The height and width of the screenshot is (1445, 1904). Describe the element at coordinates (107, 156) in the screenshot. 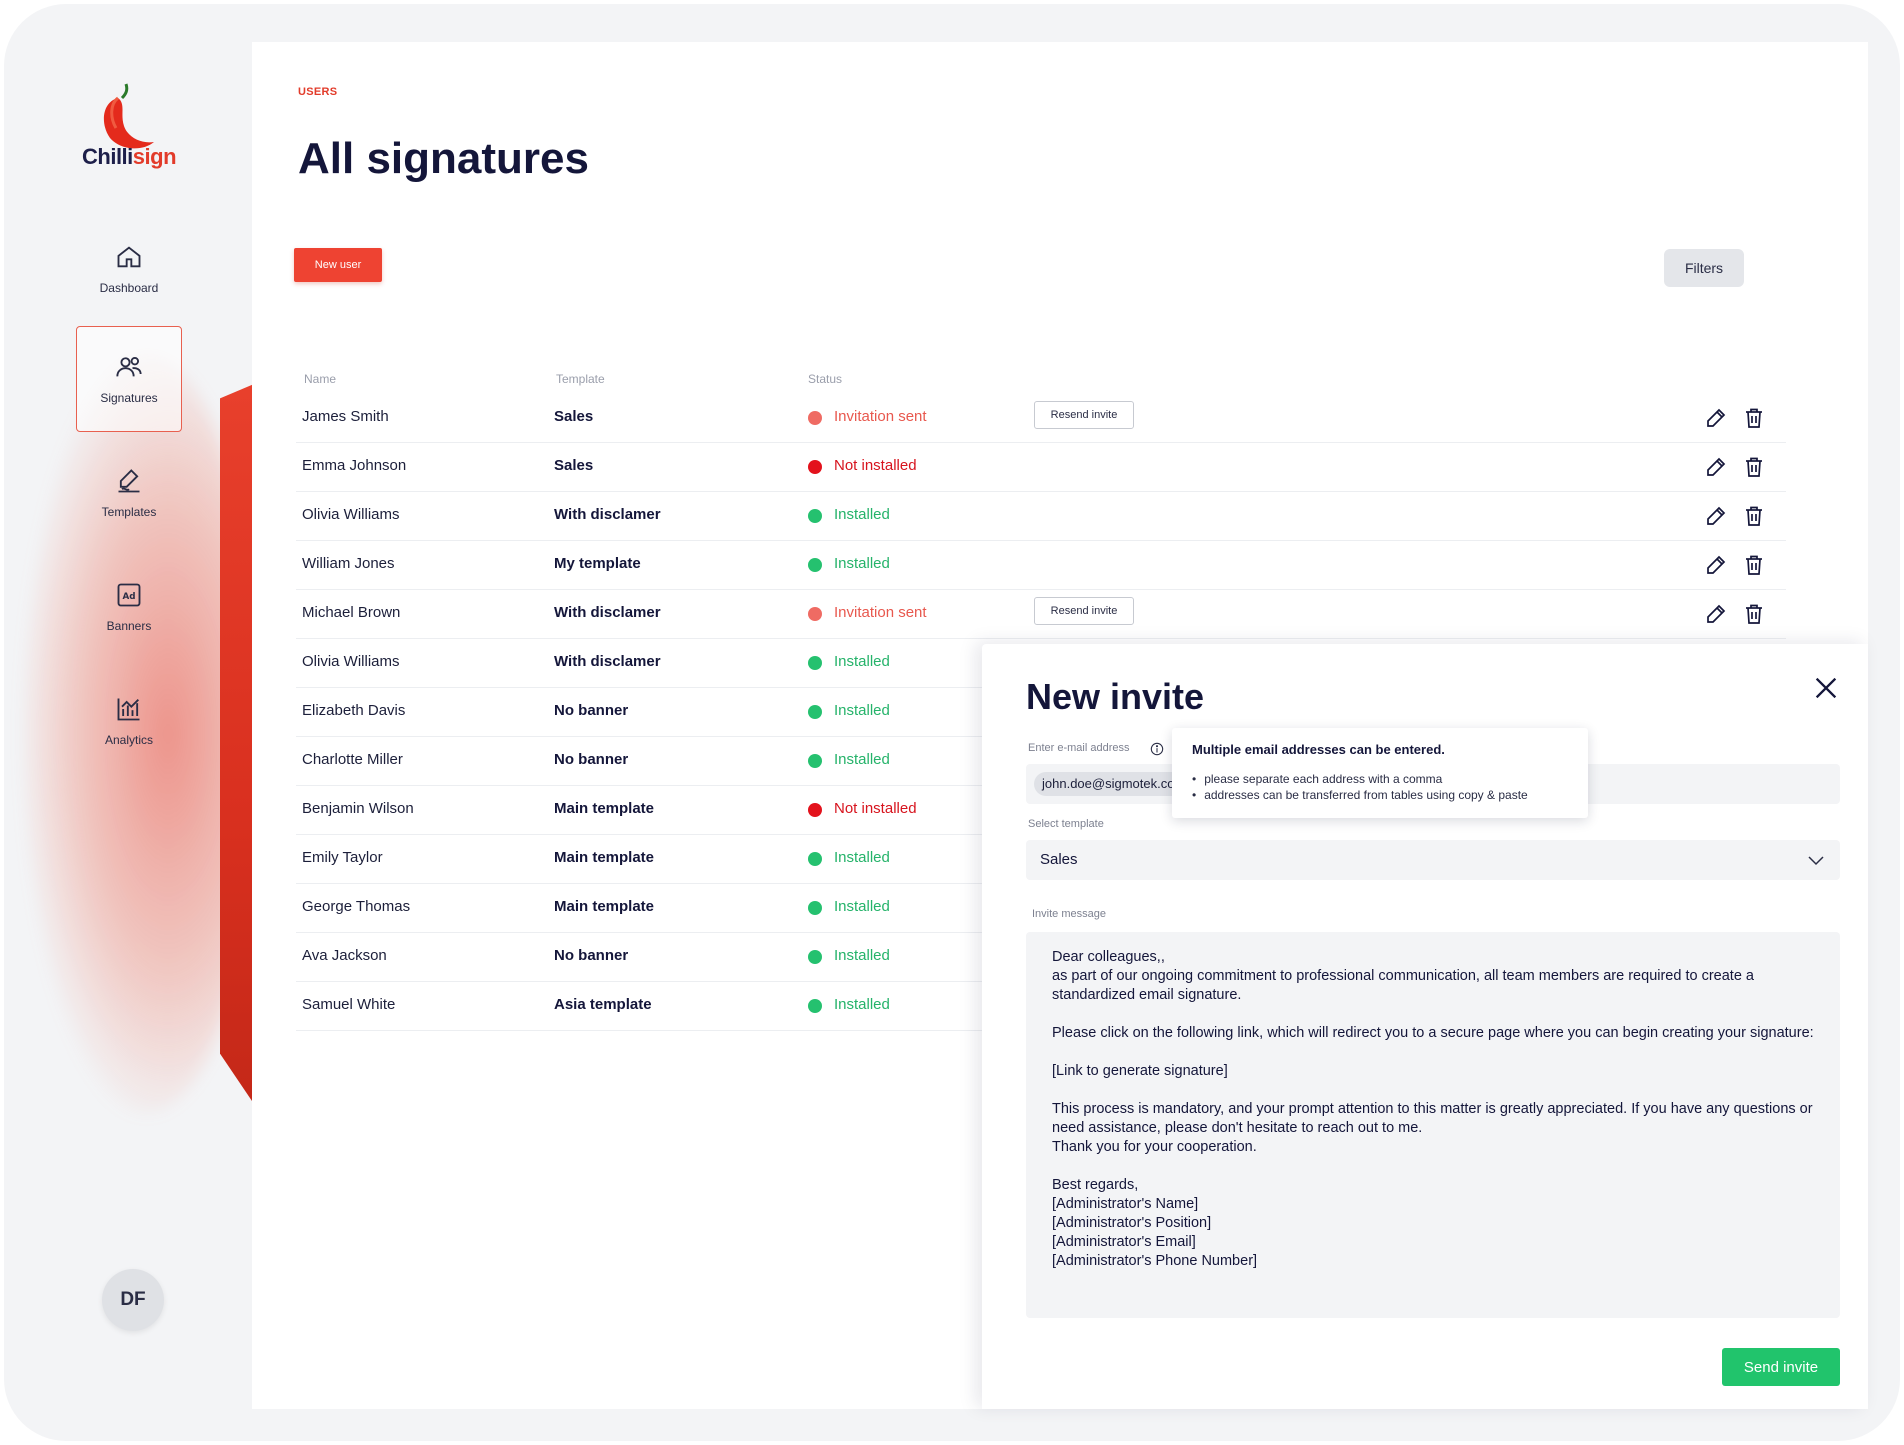

I see `brand-name-part1: Chilli` at that location.